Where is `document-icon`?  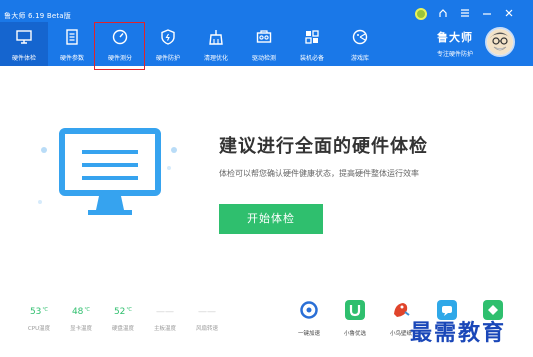
document-icon is located at coordinates (72, 37).